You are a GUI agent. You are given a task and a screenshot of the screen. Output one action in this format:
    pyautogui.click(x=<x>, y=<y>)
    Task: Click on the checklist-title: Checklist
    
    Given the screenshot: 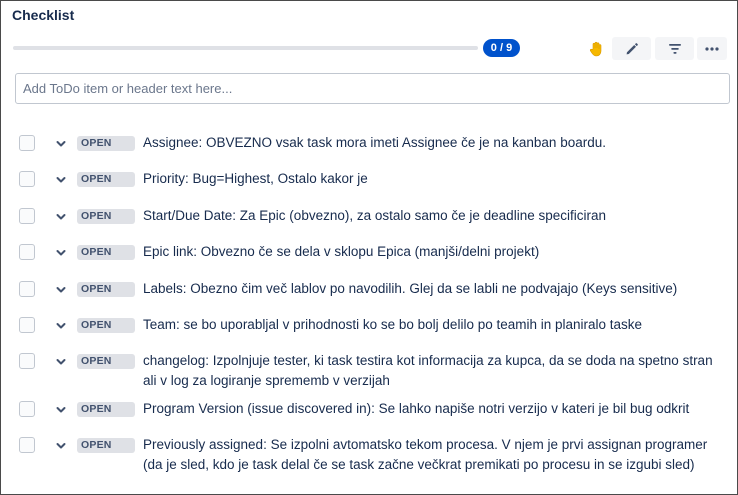 What is the action you would take?
    pyautogui.click(x=43, y=15)
    